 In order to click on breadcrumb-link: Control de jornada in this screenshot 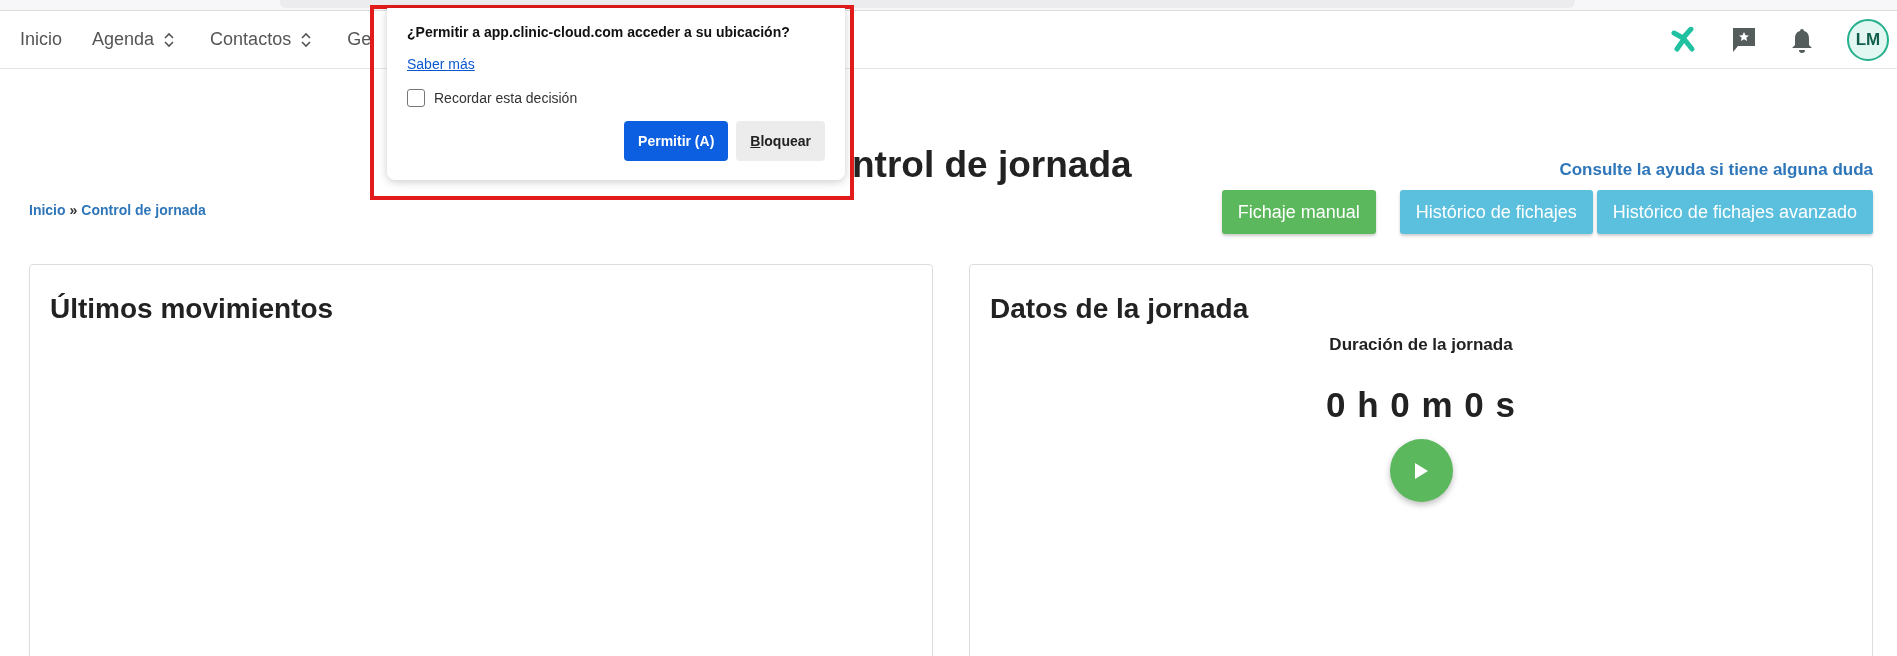, I will do `click(143, 210)`.